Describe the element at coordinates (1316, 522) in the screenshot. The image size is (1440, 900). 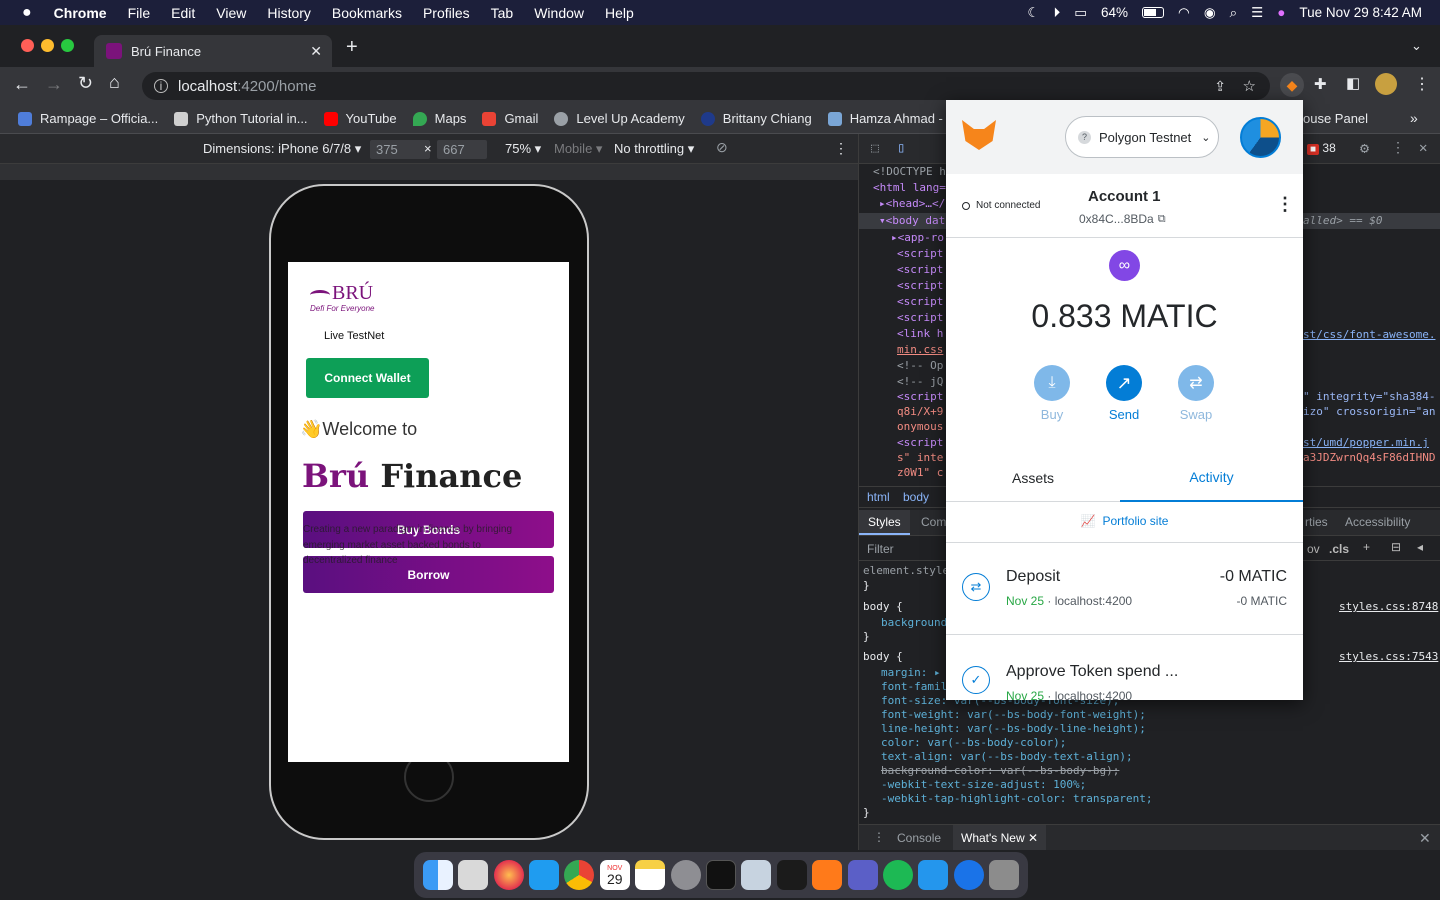
I see `tab-properties: rties` at that location.